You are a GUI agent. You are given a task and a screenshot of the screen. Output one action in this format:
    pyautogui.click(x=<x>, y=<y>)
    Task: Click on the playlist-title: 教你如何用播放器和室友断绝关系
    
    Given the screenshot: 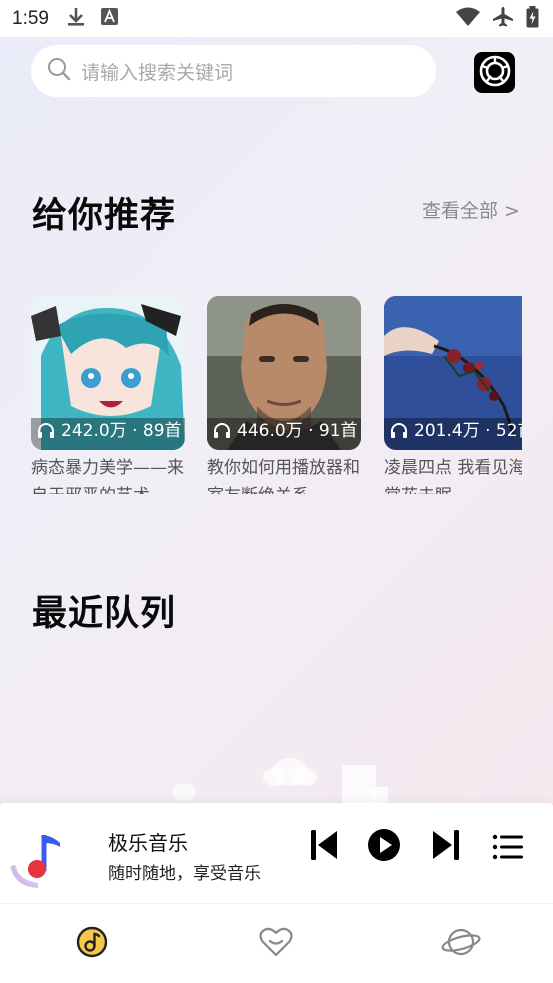 What is the action you would take?
    pyautogui.click(x=283, y=476)
    